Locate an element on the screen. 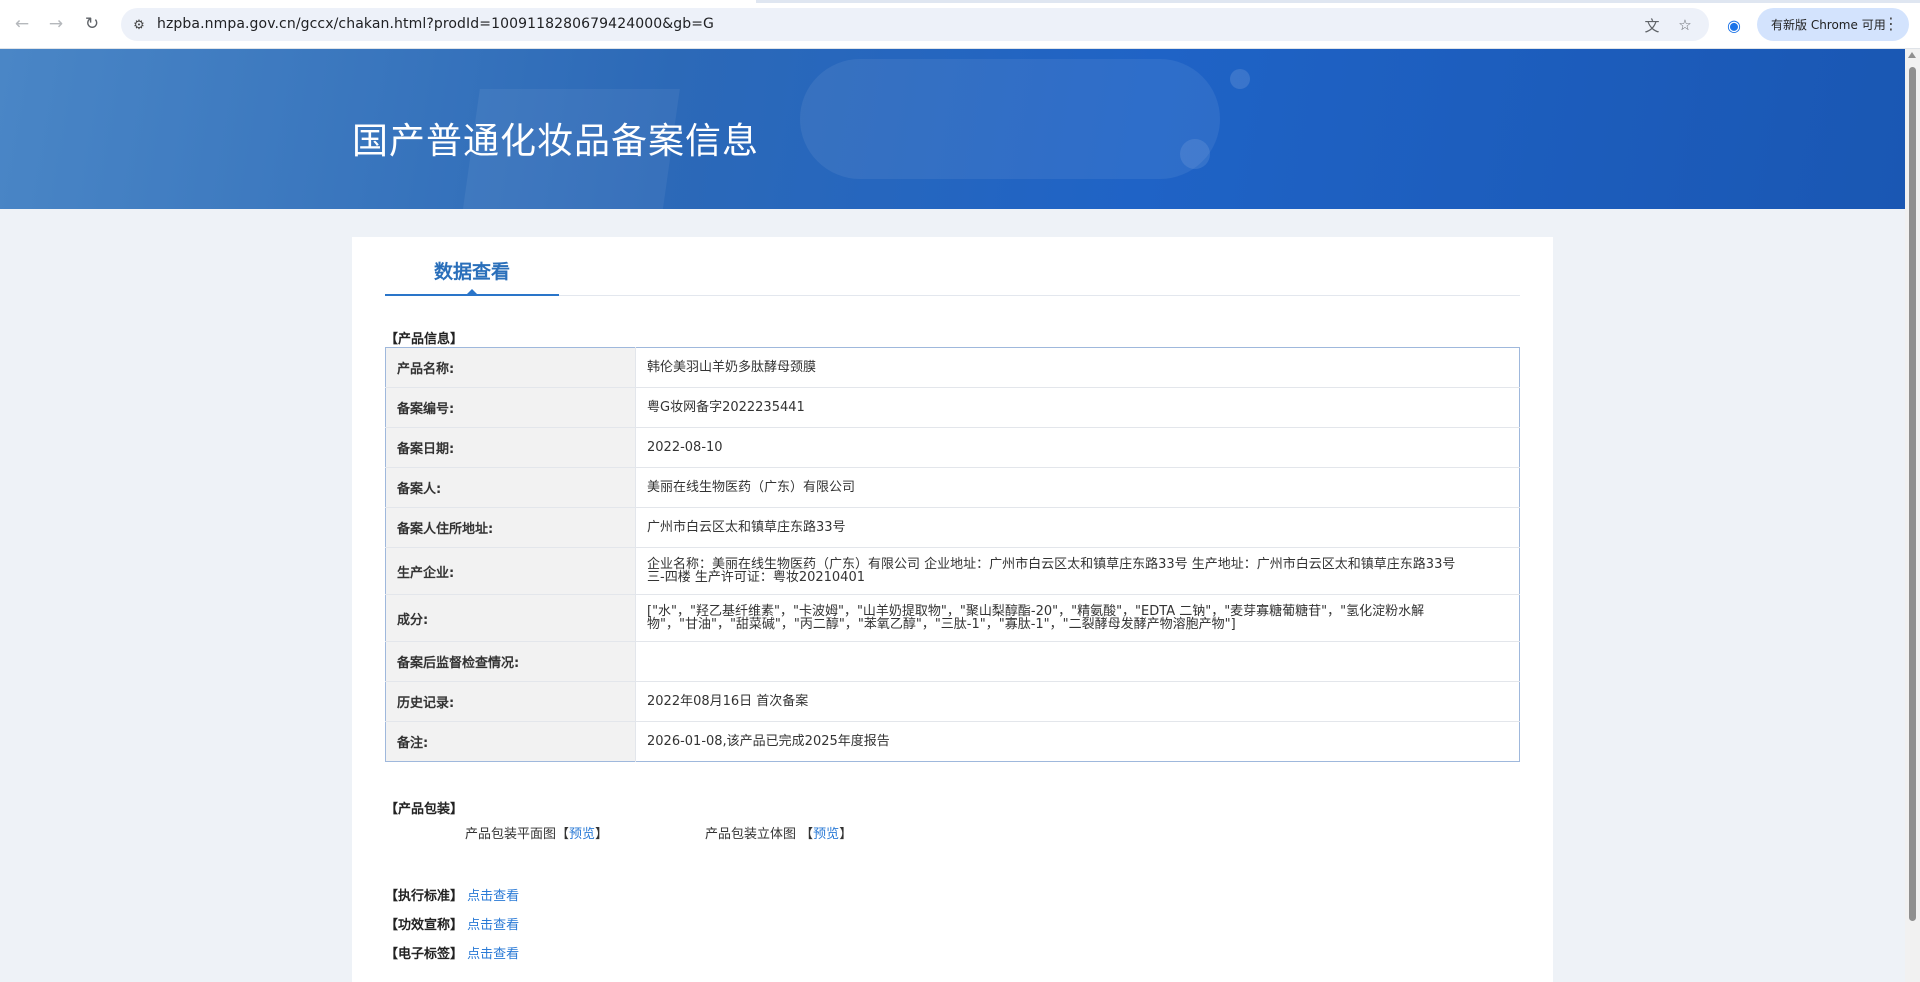  reload-button: ↻ is located at coordinates (92, 24).